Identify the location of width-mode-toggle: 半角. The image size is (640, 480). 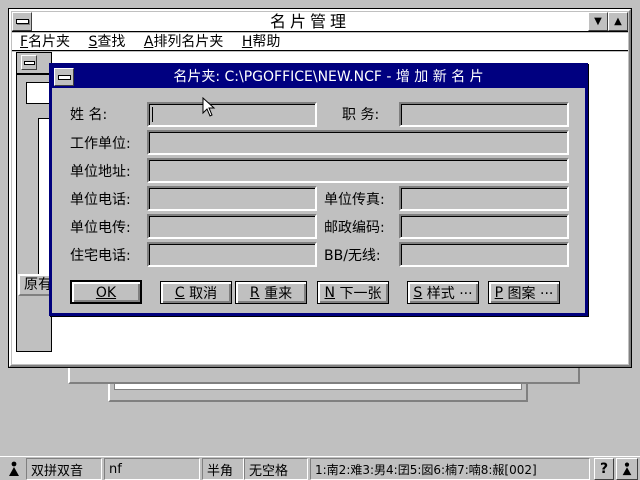
(223, 469).